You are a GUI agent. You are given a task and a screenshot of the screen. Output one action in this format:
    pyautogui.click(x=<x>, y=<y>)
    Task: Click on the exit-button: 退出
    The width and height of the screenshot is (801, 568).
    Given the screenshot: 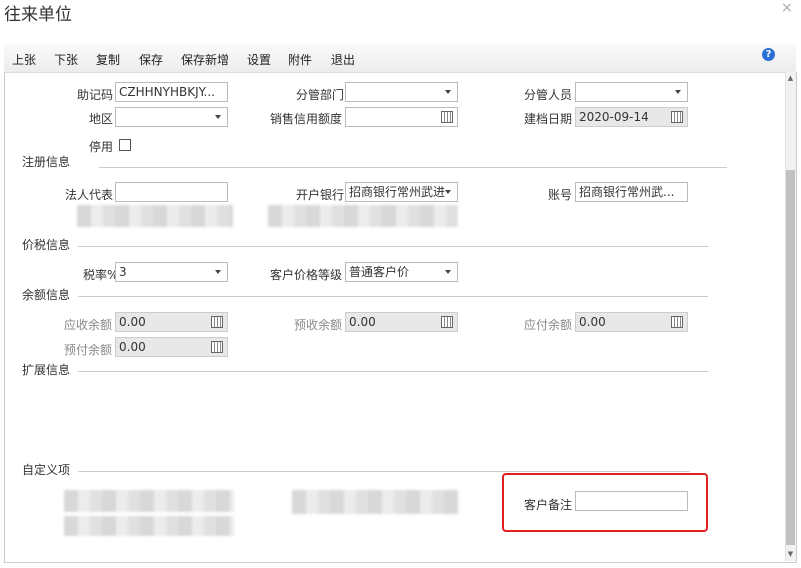 What is the action you would take?
    pyautogui.click(x=343, y=59)
    